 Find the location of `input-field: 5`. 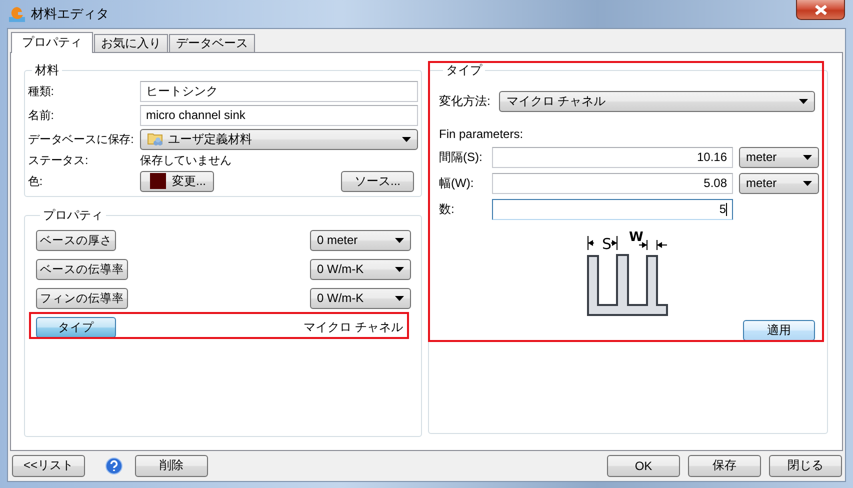

input-field: 5 is located at coordinates (612, 209).